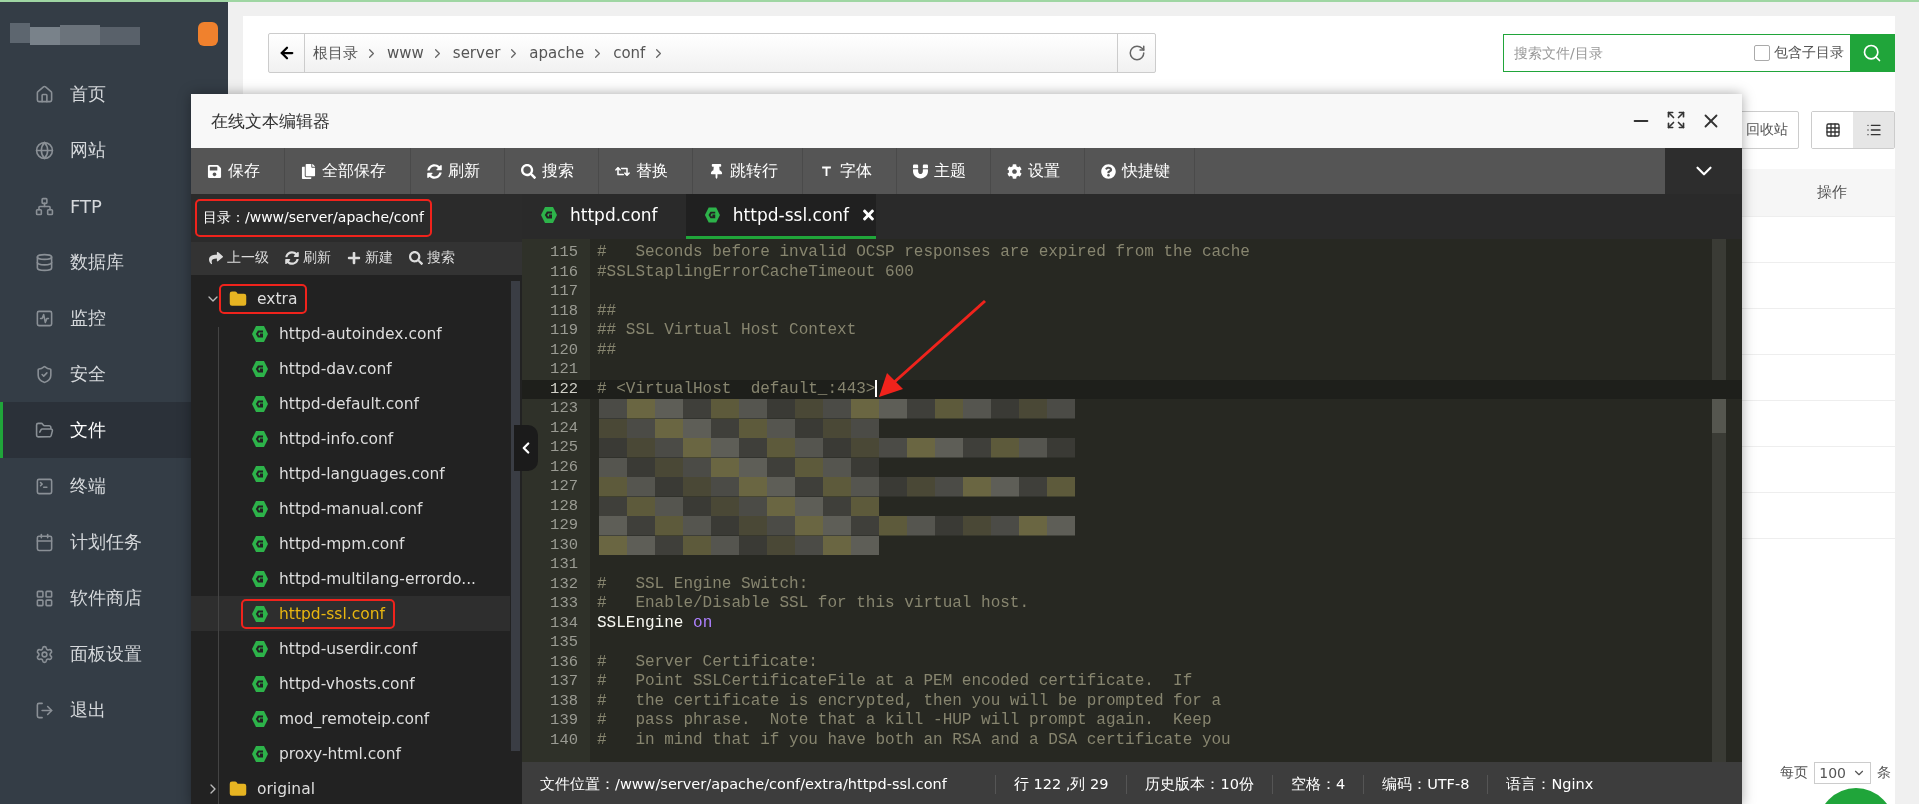 The width and height of the screenshot is (1919, 804). What do you see at coordinates (1550, 784) in the screenshot?
I see `status-item: 语言：Nginx` at bounding box center [1550, 784].